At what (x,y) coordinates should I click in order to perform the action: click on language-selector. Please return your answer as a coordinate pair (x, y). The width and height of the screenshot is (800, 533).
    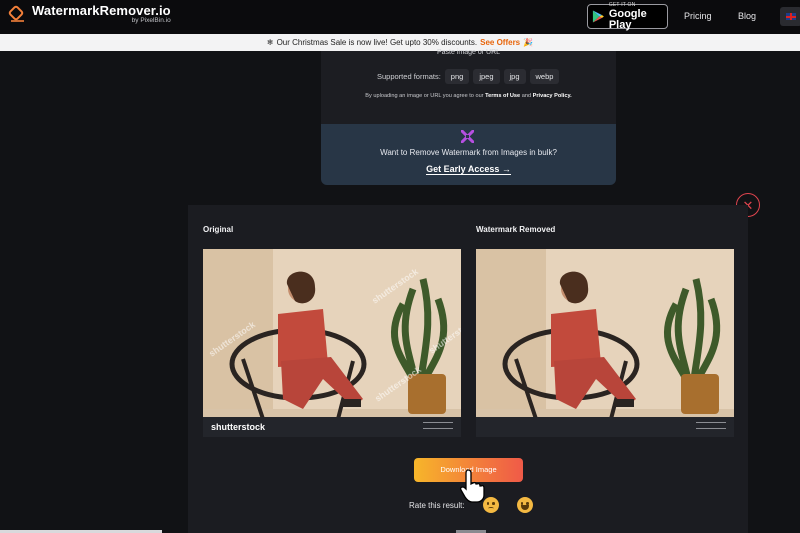
    Looking at the image, I should click on (790, 16).